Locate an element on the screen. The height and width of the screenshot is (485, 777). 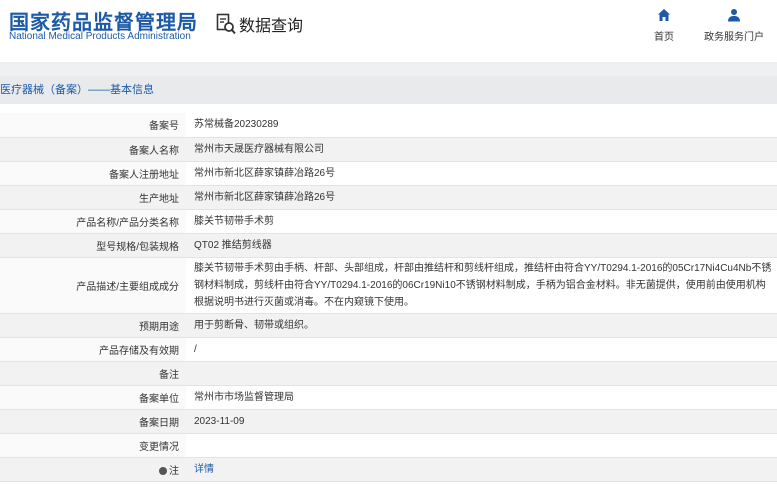
detail-value: QT02 推结剪线器 is located at coordinates (481, 245).